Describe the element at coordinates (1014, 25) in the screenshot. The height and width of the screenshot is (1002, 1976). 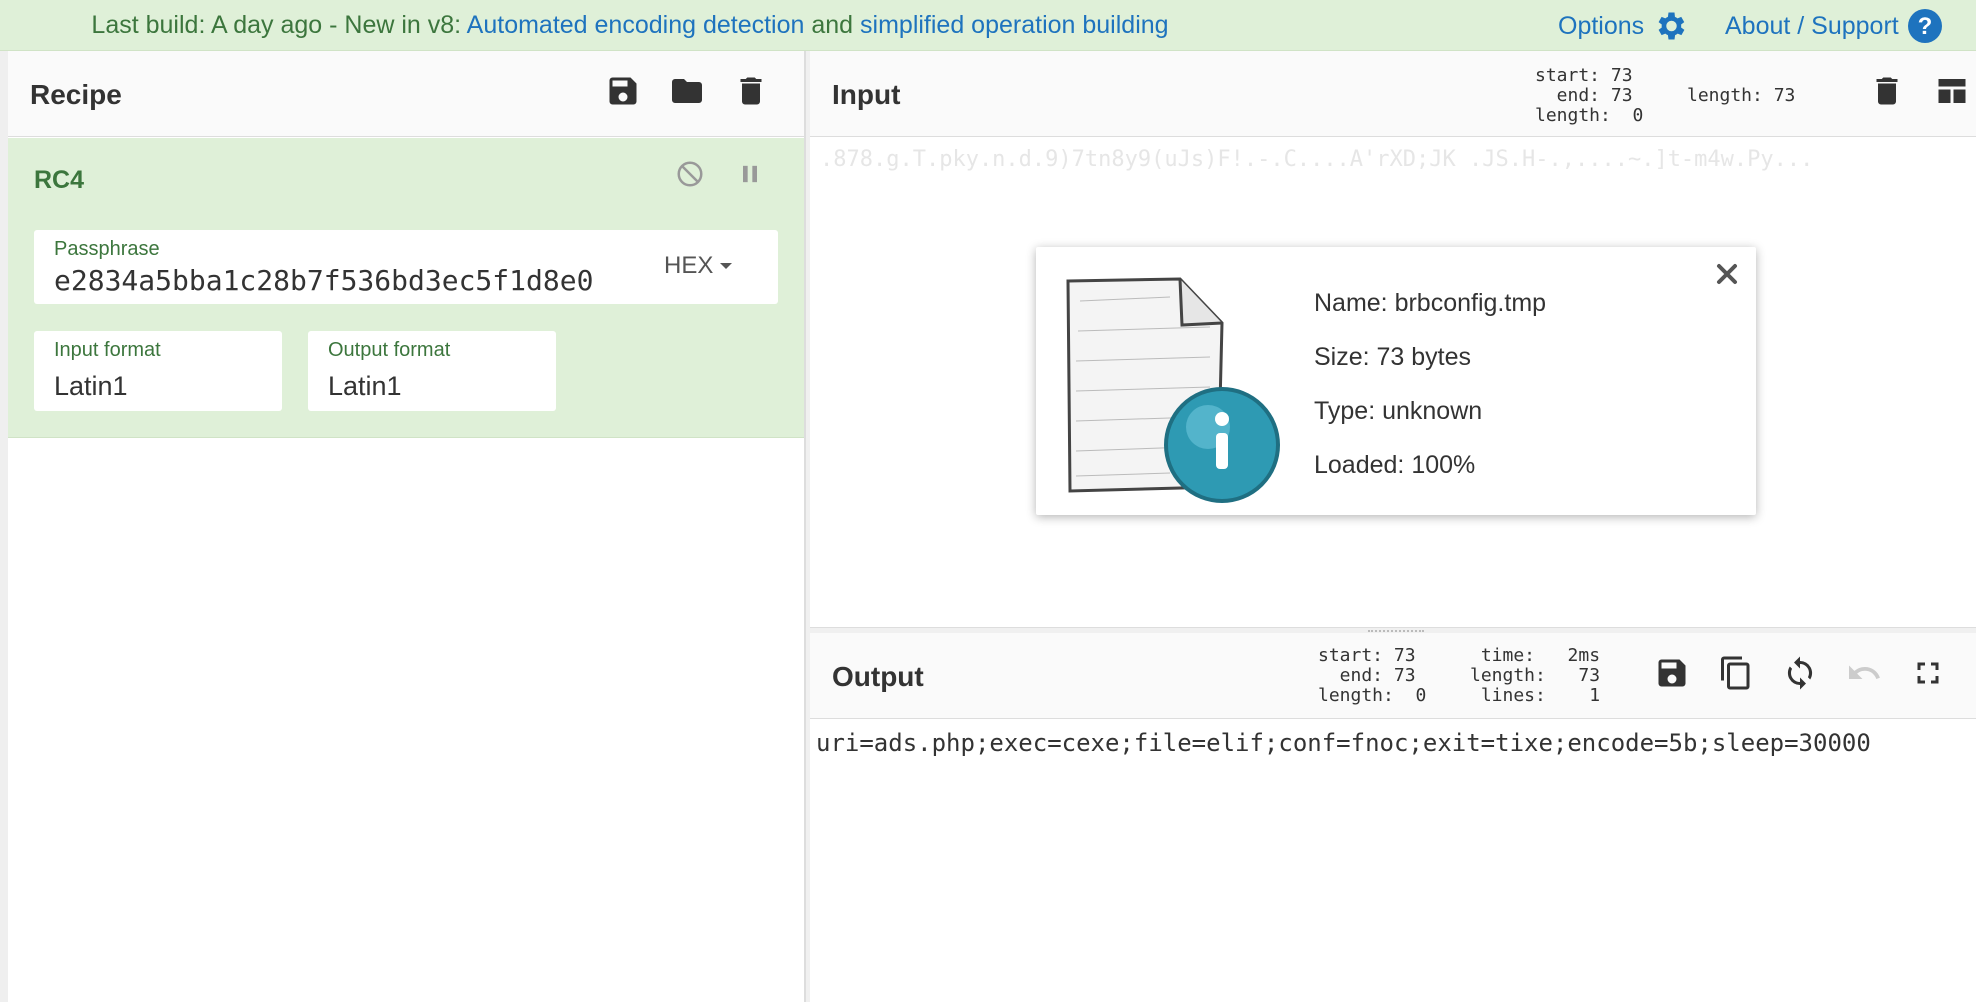
I see `banner-link-operation-building: simplified operation building` at that location.